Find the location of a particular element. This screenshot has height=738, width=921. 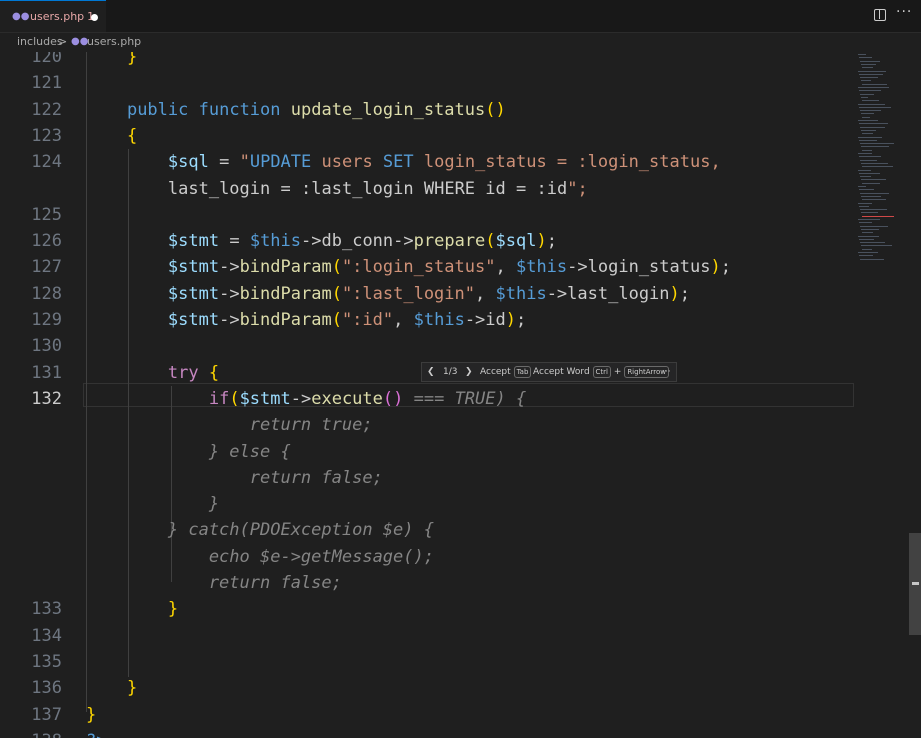

code-line: 129 $stmt->bindParam(":id", $this->id); is located at coordinates (427, 320).